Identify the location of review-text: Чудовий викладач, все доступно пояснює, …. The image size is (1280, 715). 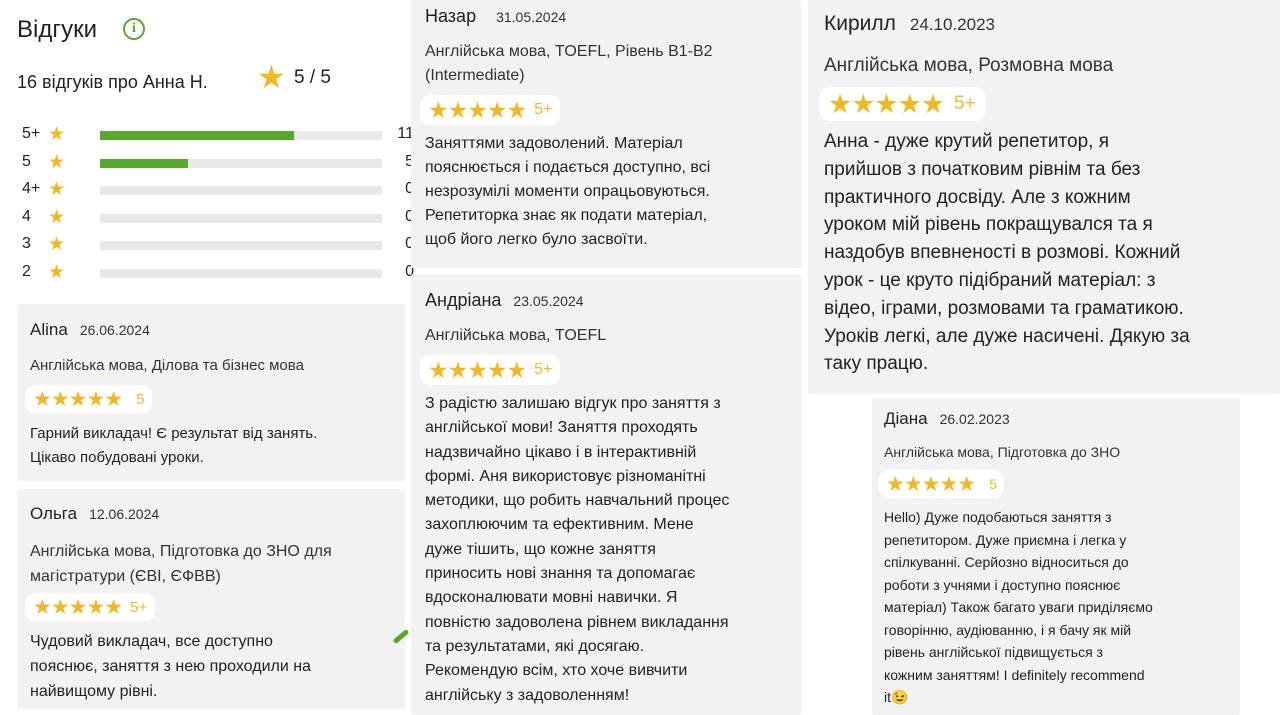
(170, 666).